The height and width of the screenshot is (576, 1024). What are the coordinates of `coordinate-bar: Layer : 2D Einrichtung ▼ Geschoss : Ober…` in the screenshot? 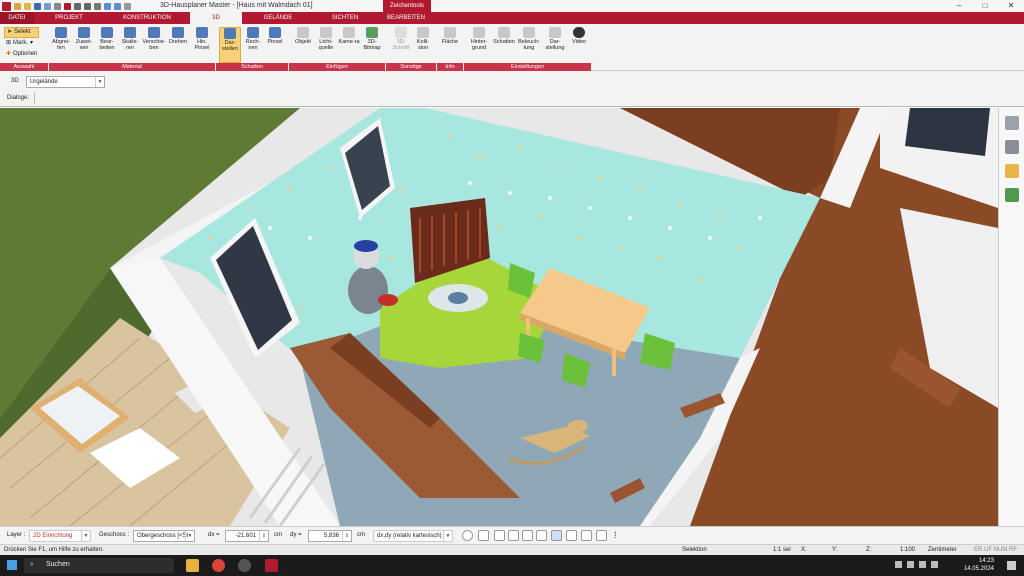 It's located at (512, 535).